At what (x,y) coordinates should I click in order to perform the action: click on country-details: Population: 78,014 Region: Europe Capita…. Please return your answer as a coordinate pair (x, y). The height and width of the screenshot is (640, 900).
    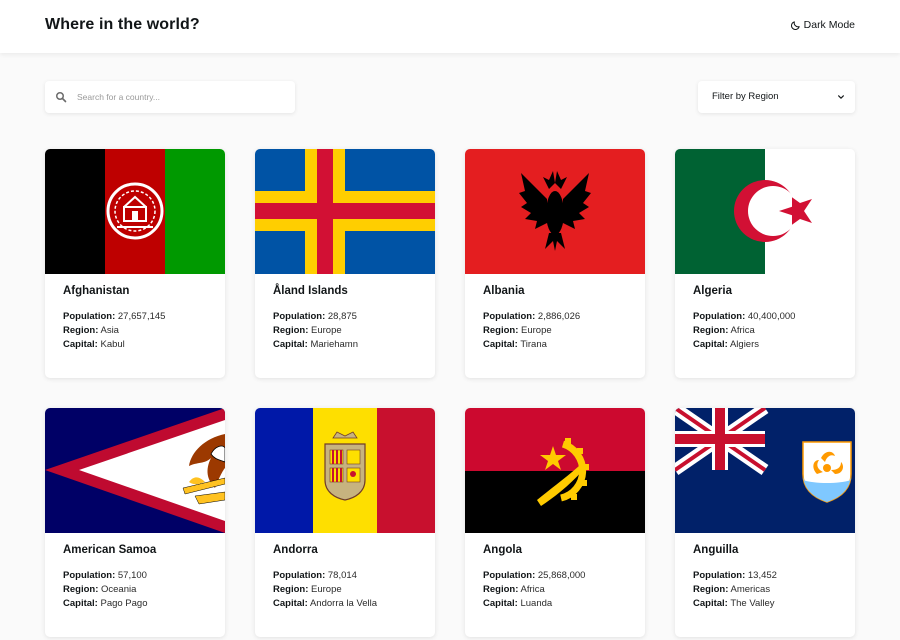
    Looking at the image, I should click on (325, 590).